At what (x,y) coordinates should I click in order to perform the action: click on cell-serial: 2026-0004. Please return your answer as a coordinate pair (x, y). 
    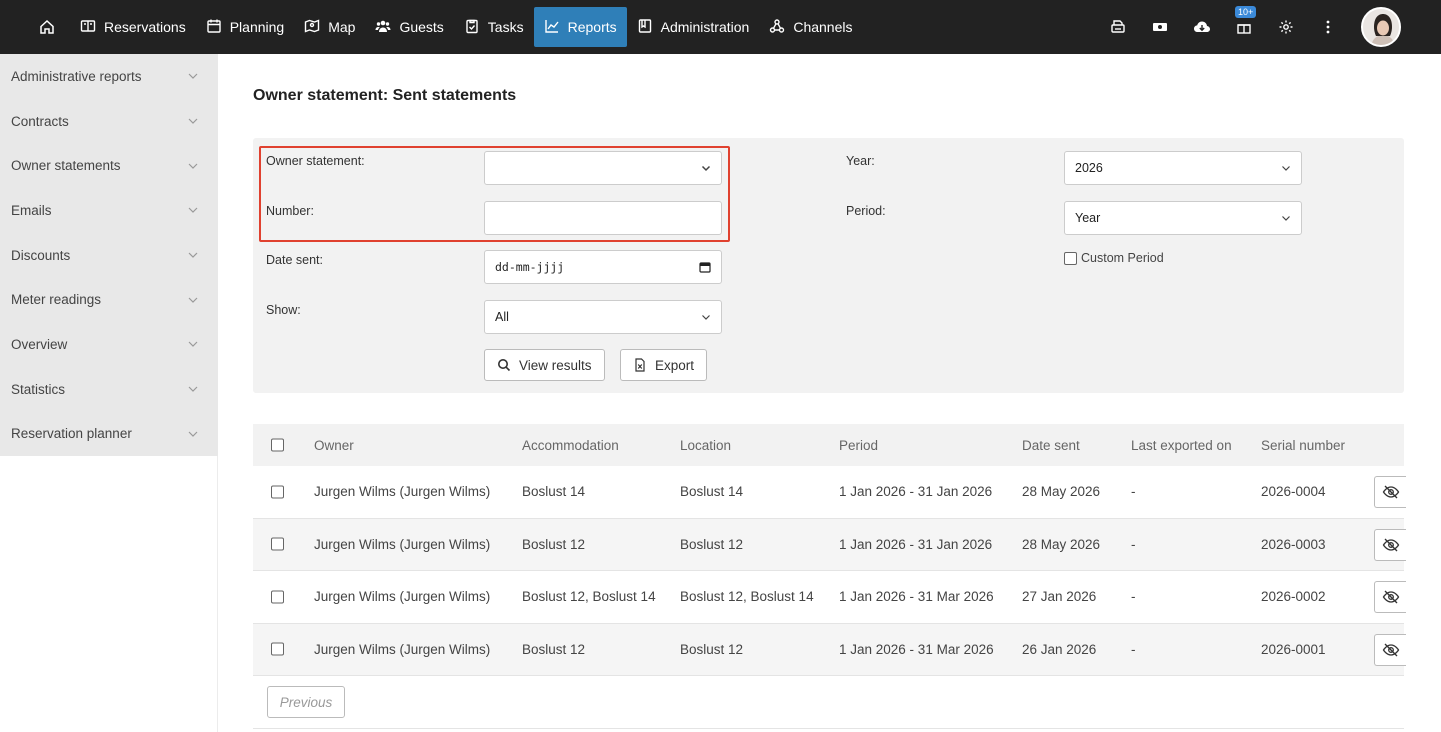
    Looking at the image, I should click on (1293, 492).